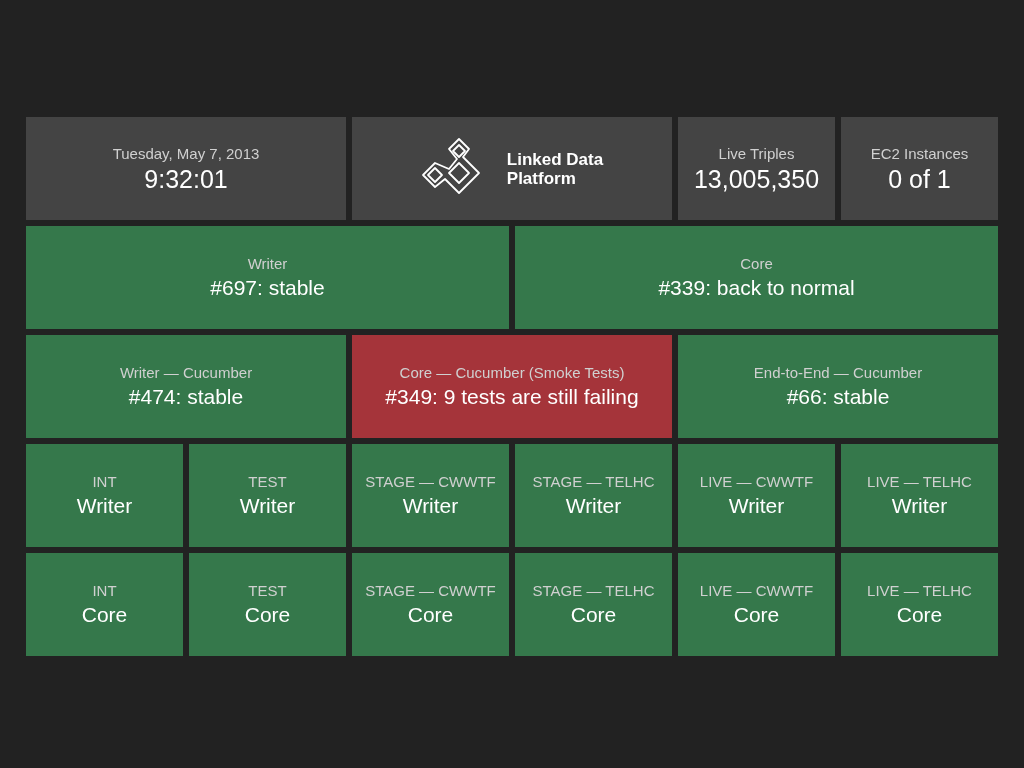 This screenshot has height=768, width=1024. What do you see at coordinates (756, 178) in the screenshot?
I see `tile-value: 13,005,350` at bounding box center [756, 178].